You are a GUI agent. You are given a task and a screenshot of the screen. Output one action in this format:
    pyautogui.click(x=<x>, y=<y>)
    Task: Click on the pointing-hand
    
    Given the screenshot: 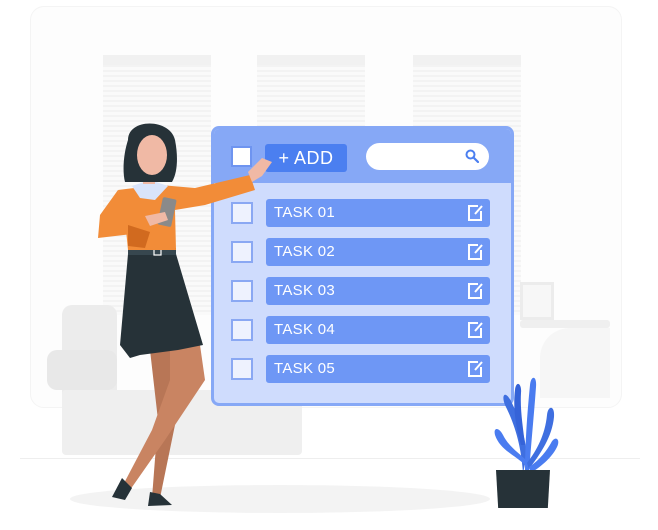 What is the action you would take?
    pyautogui.click(x=260, y=170)
    